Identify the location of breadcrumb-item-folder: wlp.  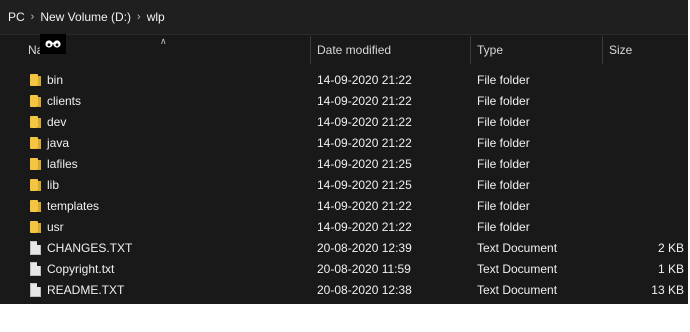
(153, 17).